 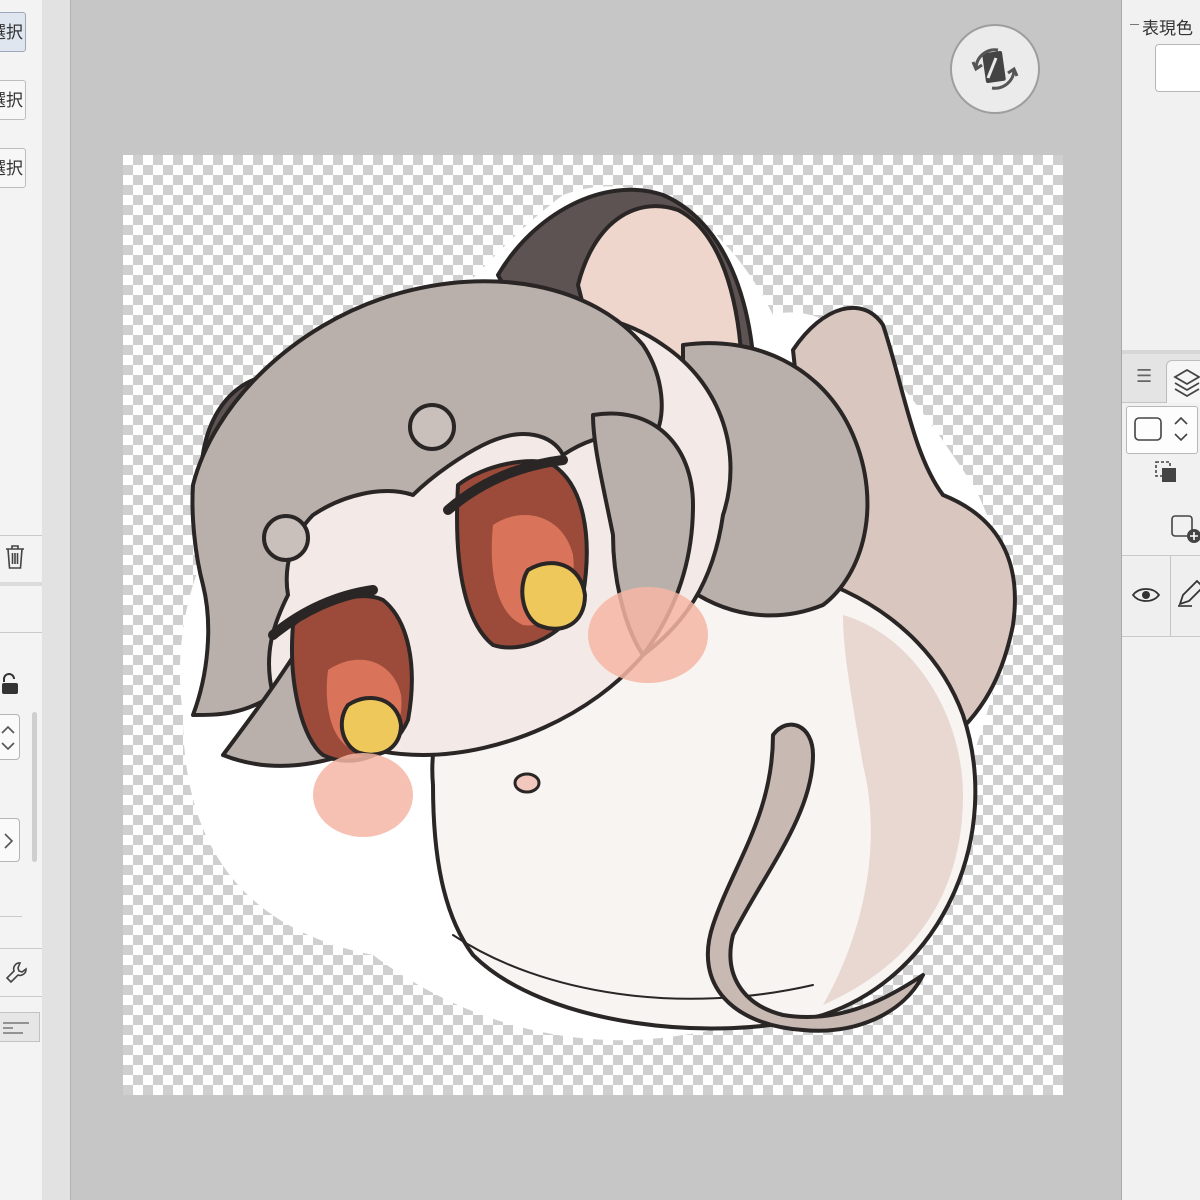 I want to click on right-panel: 表現色 ☰, so click(x=1160, y=600).